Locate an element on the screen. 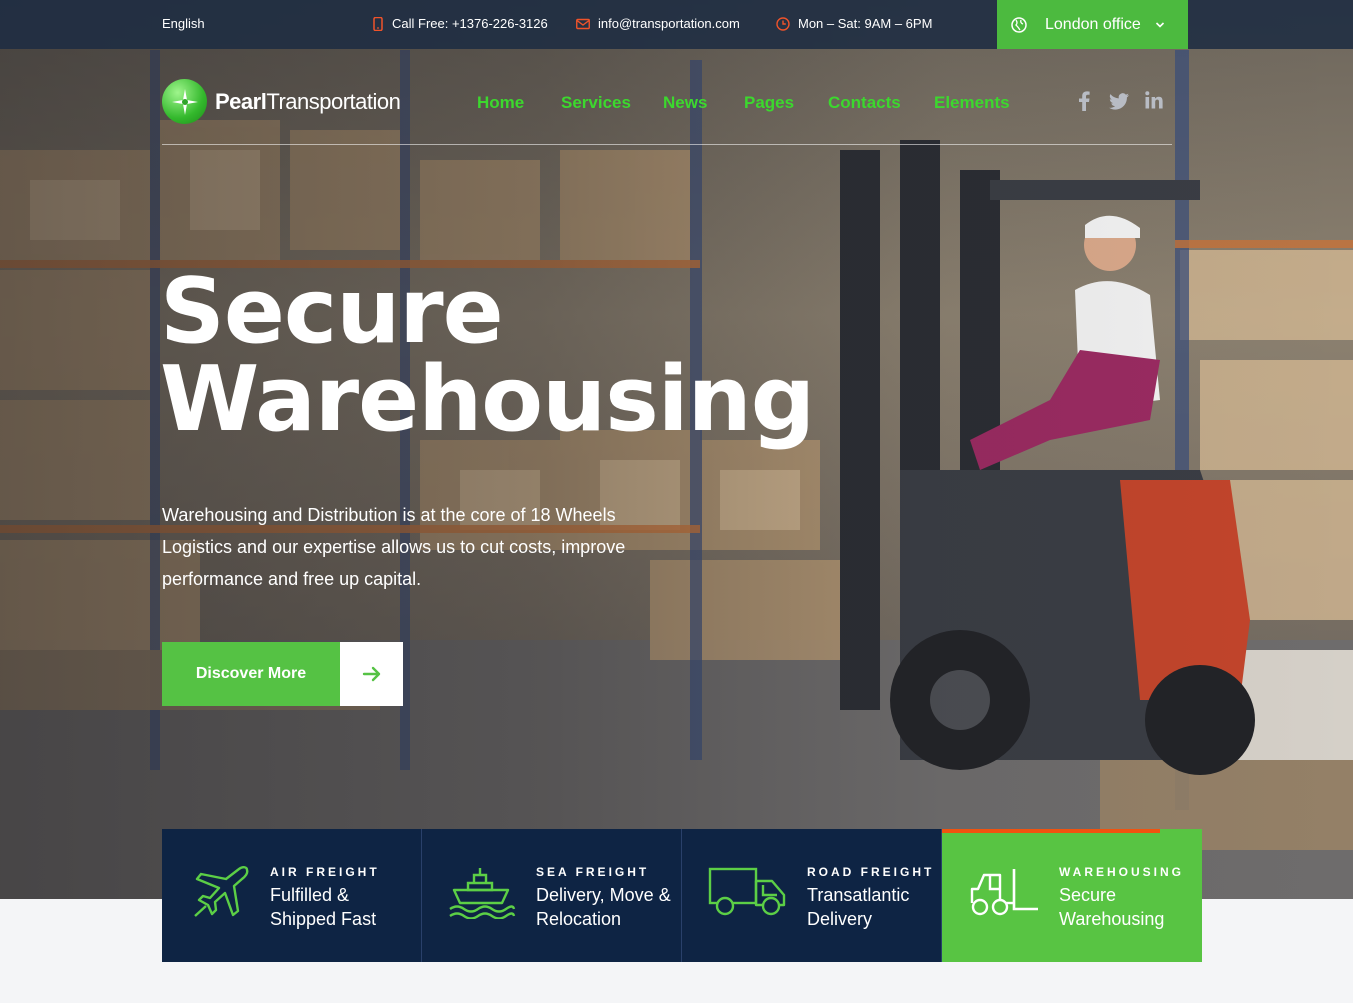 This screenshot has height=1003, width=1353. active-card-accent is located at coordinates (1051, 831).